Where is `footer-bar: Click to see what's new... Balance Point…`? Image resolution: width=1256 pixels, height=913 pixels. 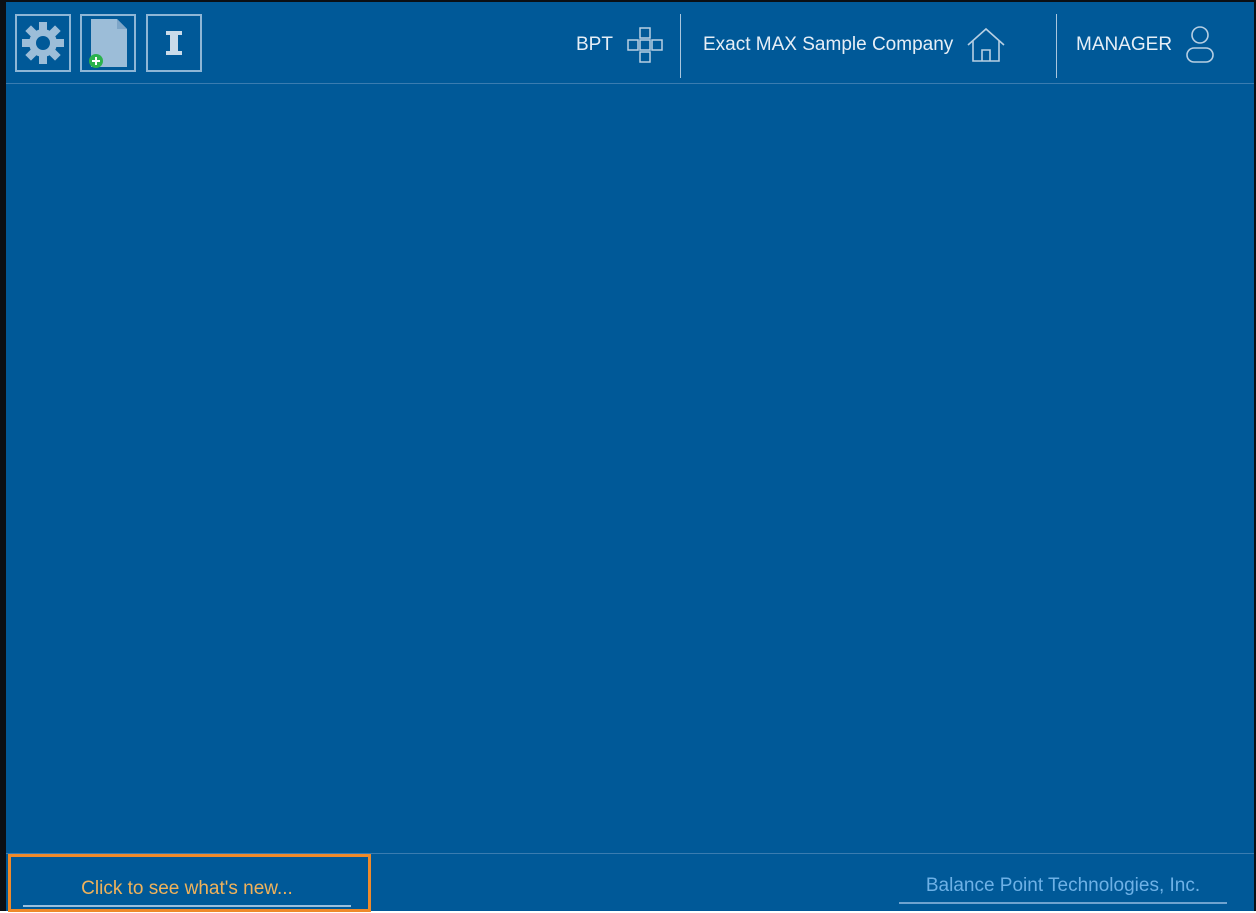
footer-bar: Click to see what's new... Balance Point… is located at coordinates (630, 883).